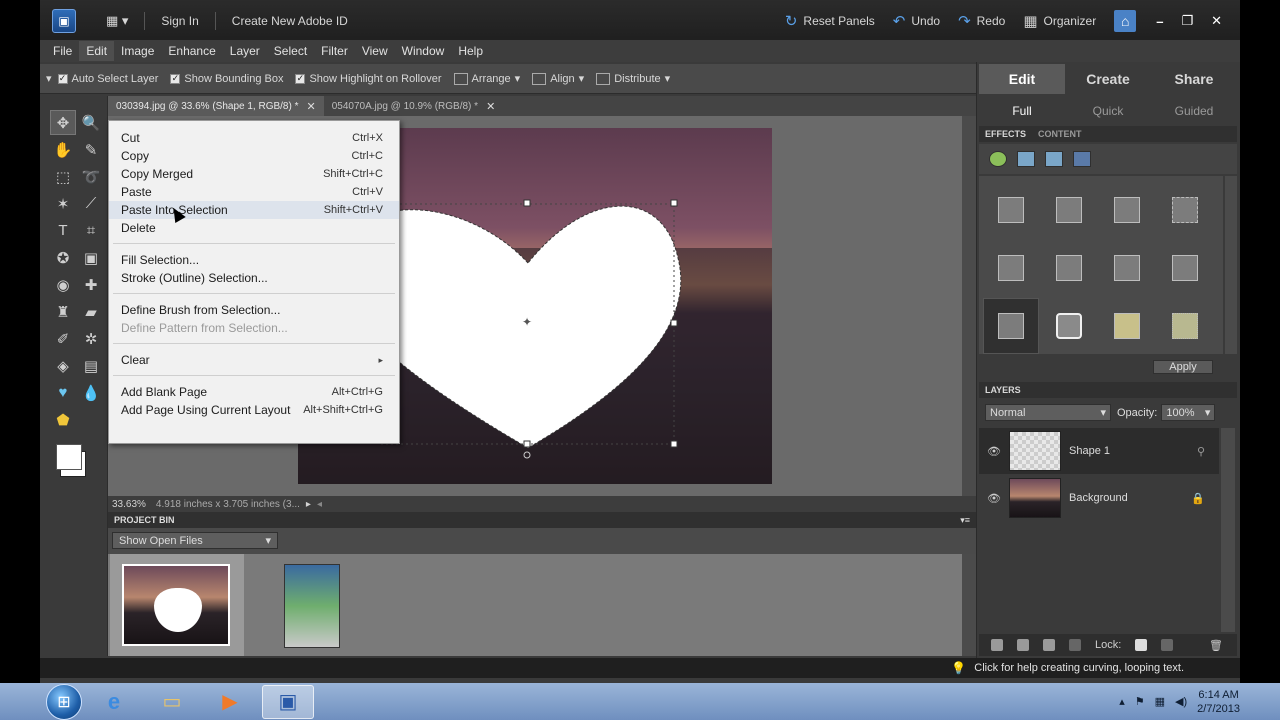  What do you see at coordinates (633, 78) in the screenshot?
I see `distribute-dropdown: Distribute ▾` at bounding box center [633, 78].